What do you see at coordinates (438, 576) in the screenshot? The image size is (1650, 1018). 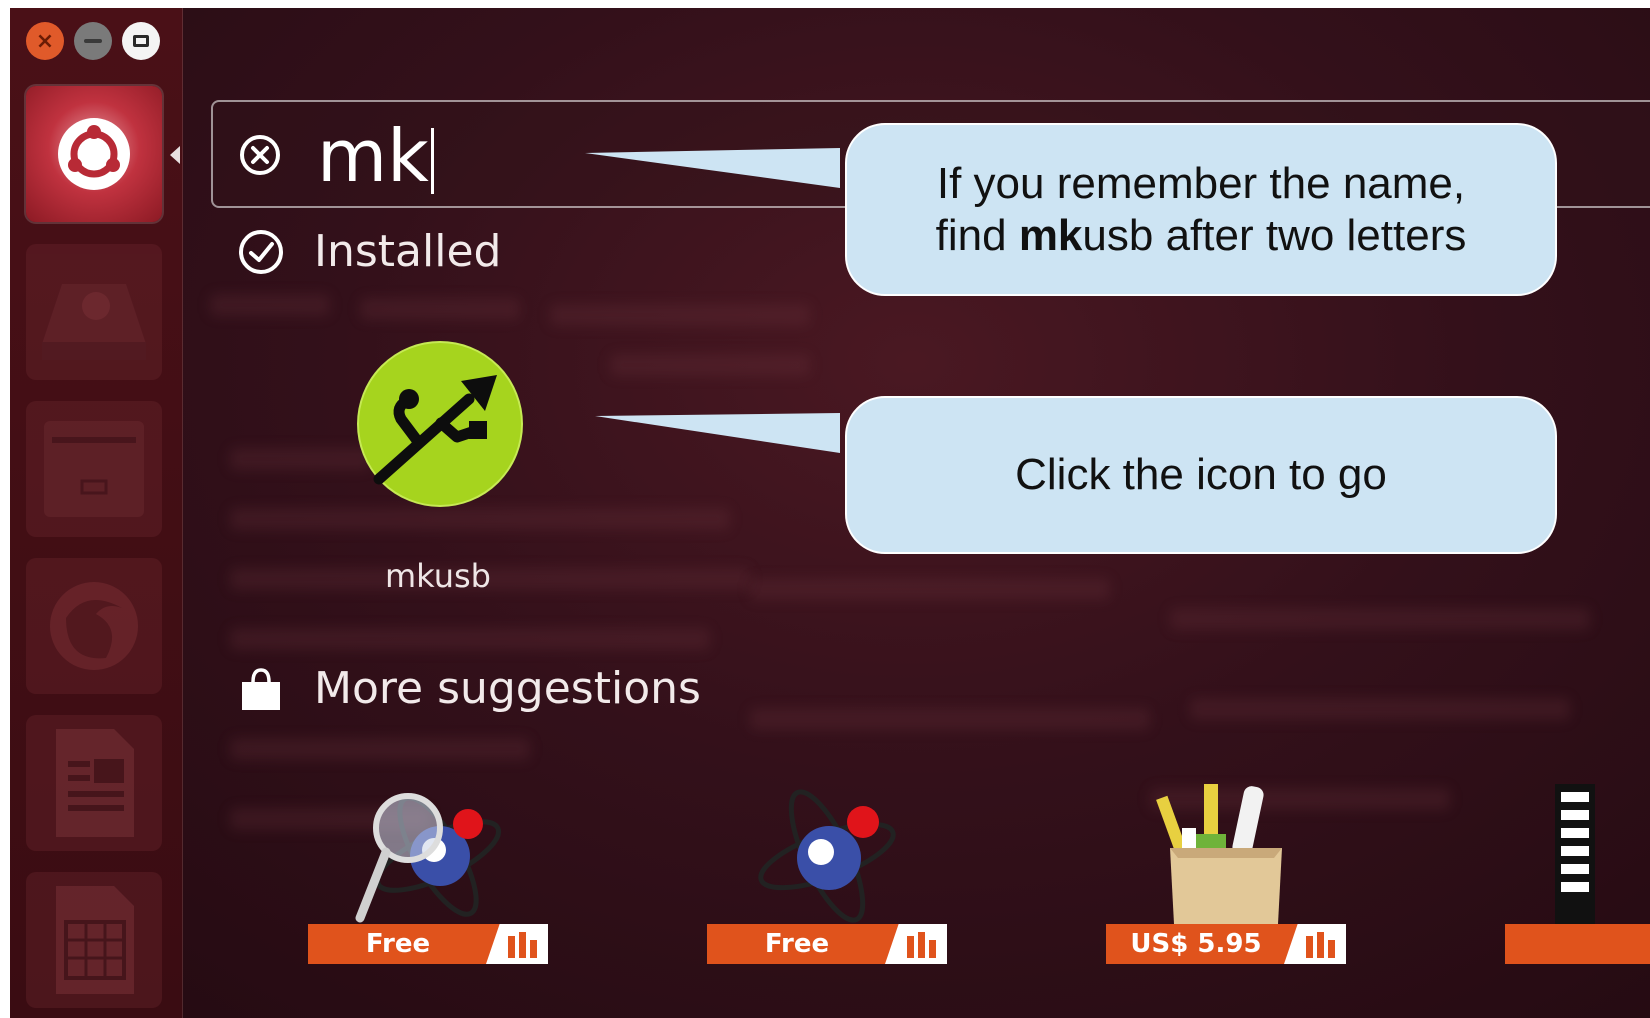 I see `app-label: mkusb` at bounding box center [438, 576].